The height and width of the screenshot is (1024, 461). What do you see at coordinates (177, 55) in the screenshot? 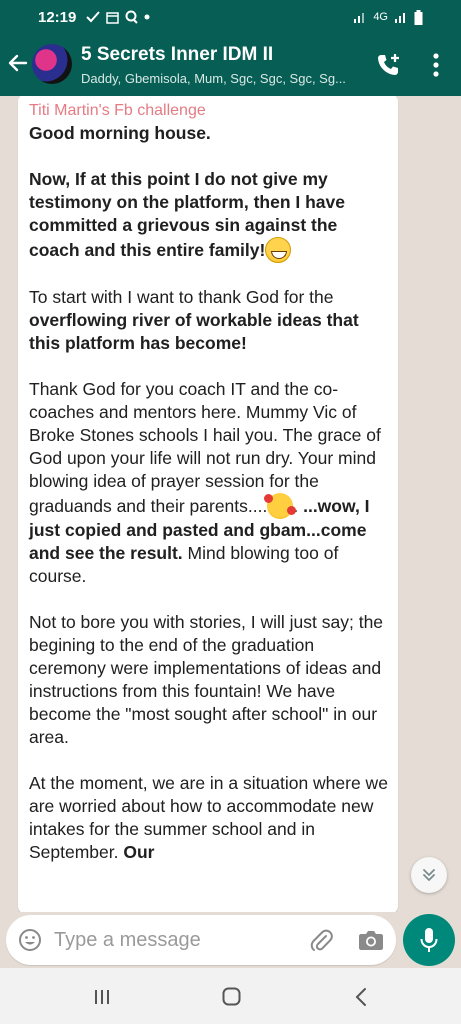
I see `group-title: 5 Secrets Inner IDM II` at bounding box center [177, 55].